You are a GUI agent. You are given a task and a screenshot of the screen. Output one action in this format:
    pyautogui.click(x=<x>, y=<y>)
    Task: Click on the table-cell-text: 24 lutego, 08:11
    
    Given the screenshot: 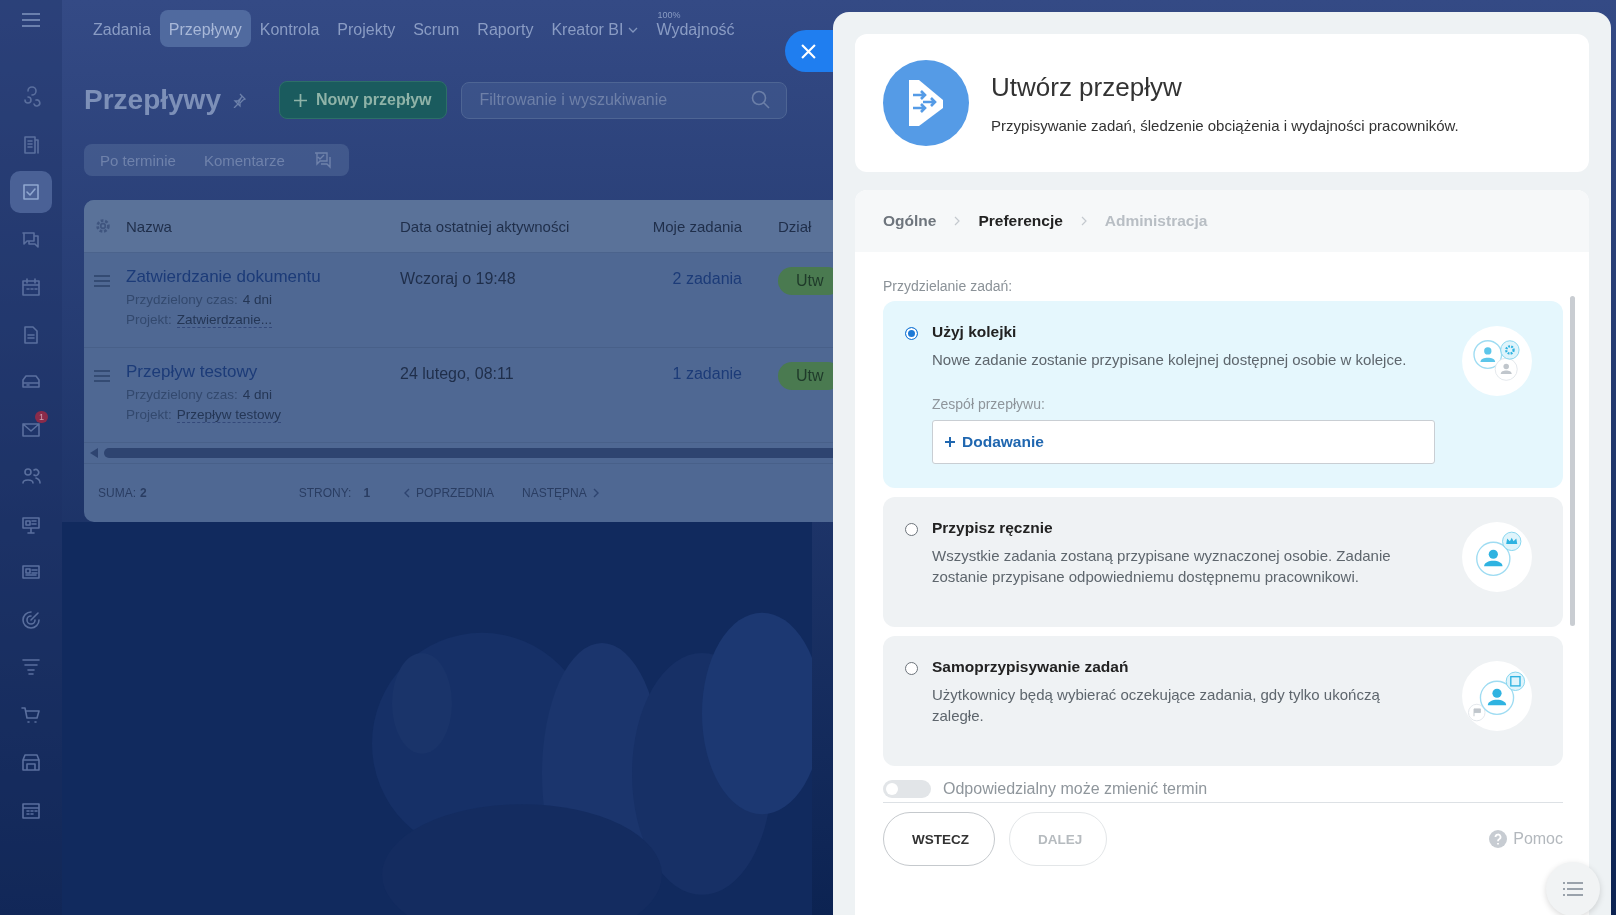 What is the action you would take?
    pyautogui.click(x=457, y=374)
    